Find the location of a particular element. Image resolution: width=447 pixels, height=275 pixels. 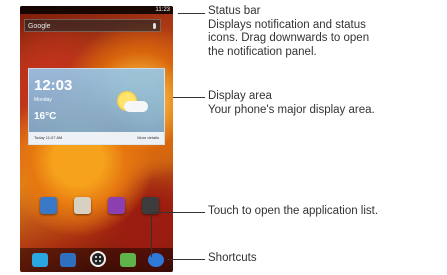

display-area-desc: Your phone's major display area. is located at coordinates (291, 109).